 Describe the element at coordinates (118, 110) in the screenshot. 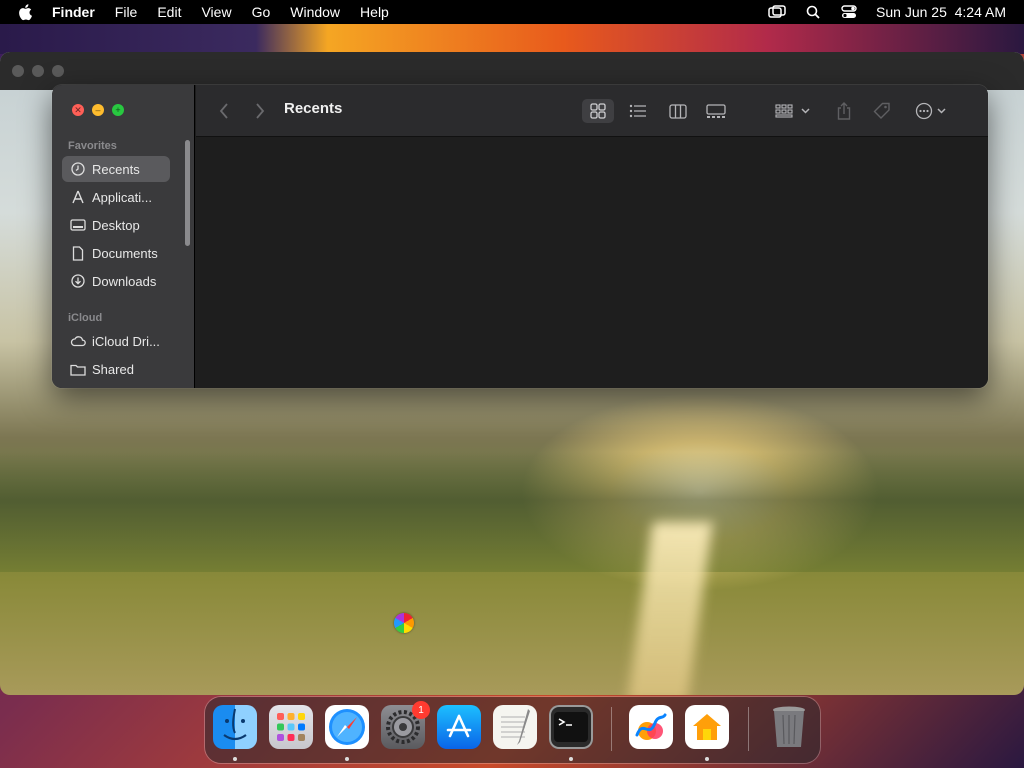

I see `zoom-button: +` at that location.